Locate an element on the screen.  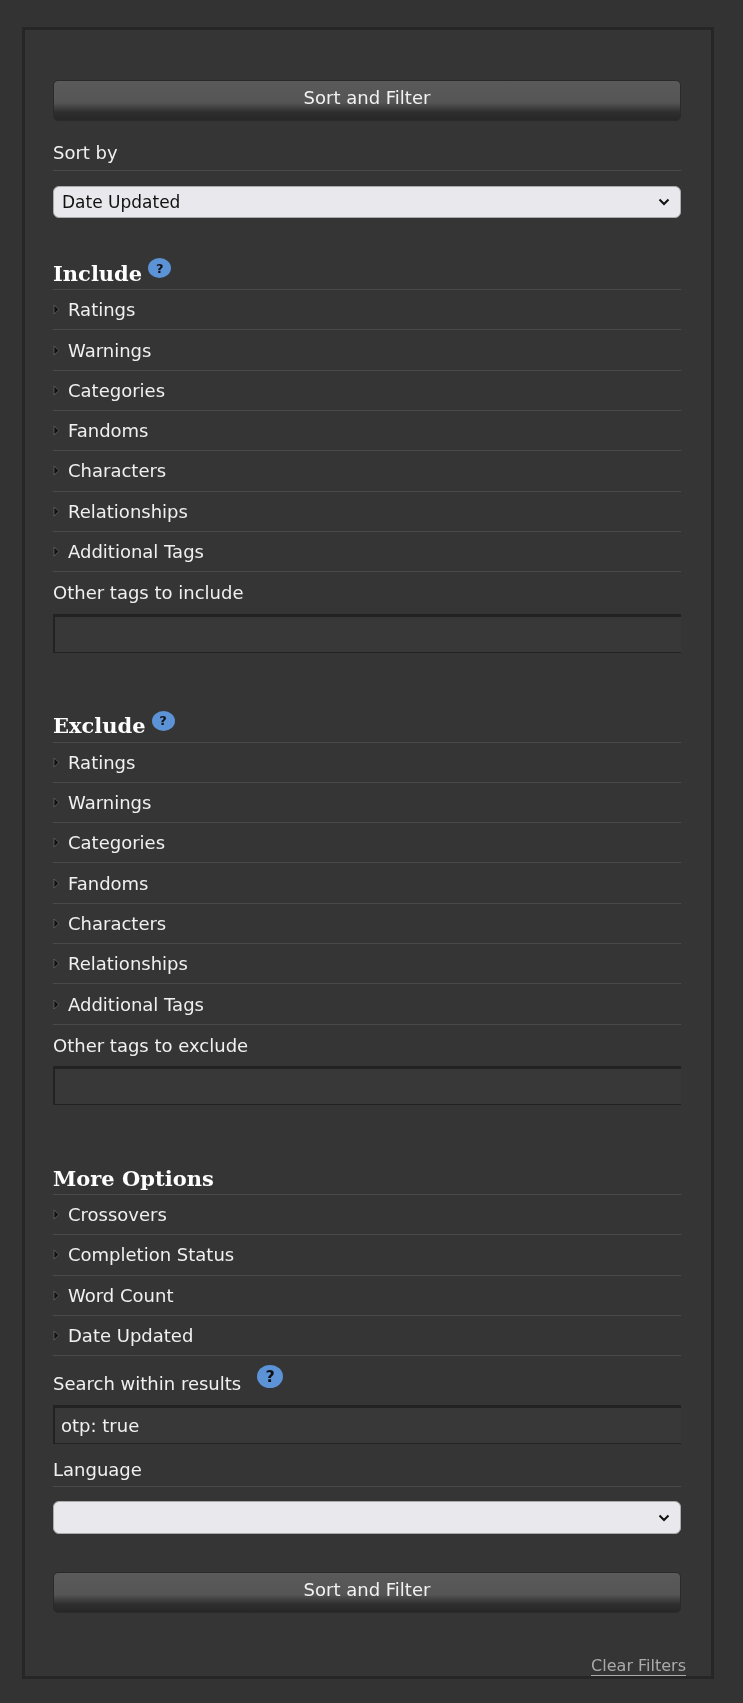
language-label: Language is located at coordinates (367, 1469).